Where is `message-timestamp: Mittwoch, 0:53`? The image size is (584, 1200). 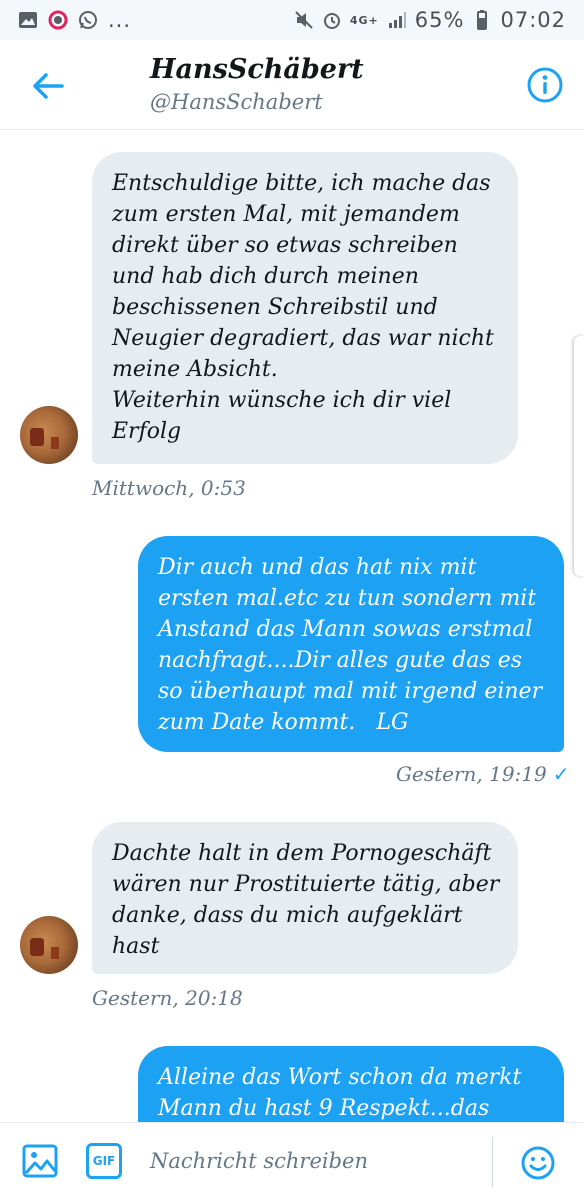
message-timestamp: Mittwoch, 0:53 is located at coordinates (169, 488).